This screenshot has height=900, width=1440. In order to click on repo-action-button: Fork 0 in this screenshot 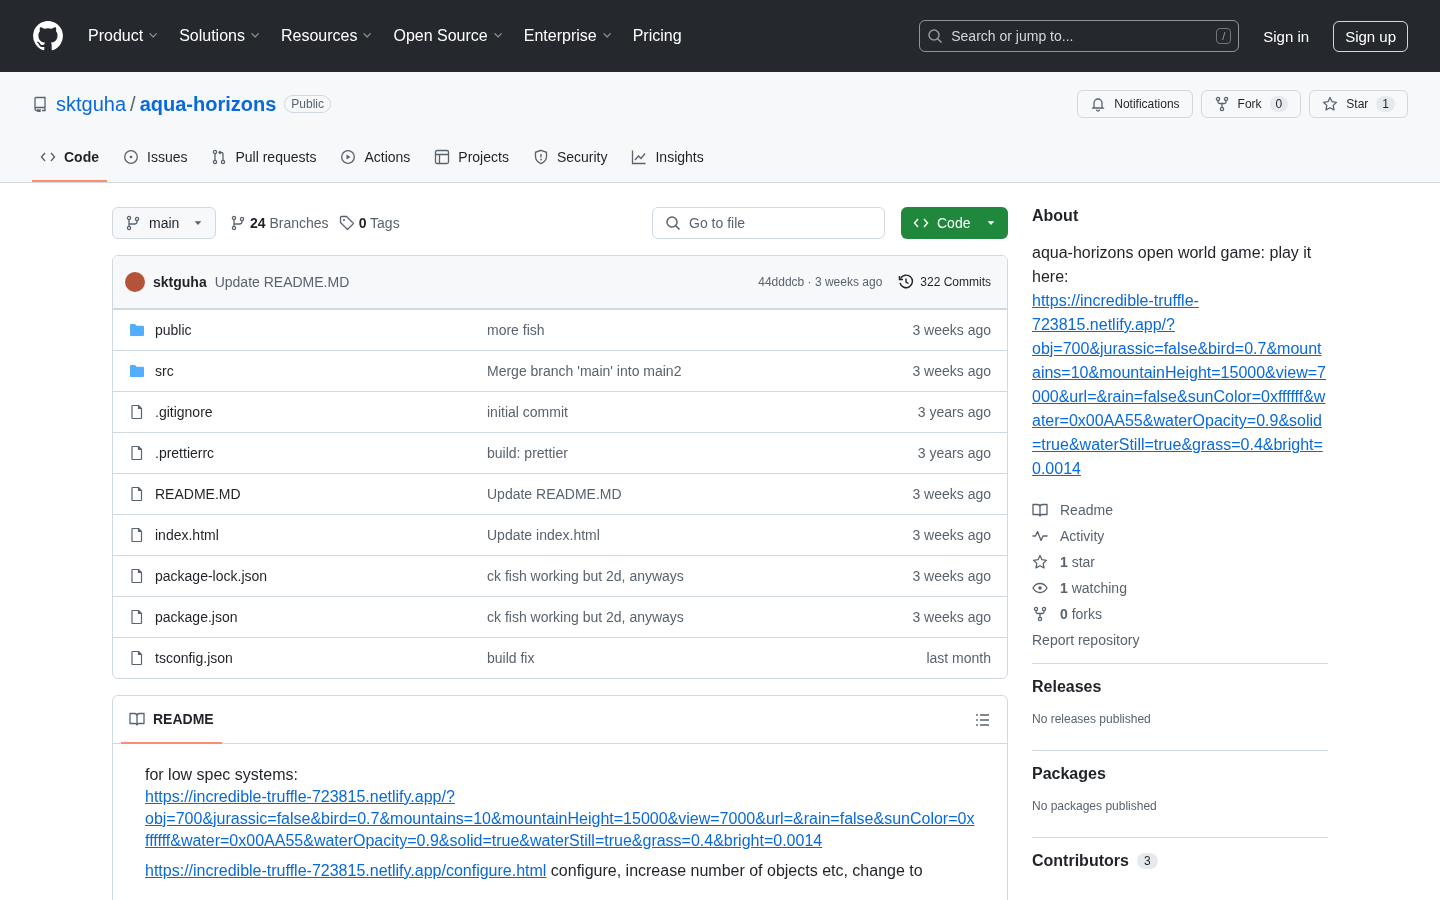, I will do `click(1251, 104)`.